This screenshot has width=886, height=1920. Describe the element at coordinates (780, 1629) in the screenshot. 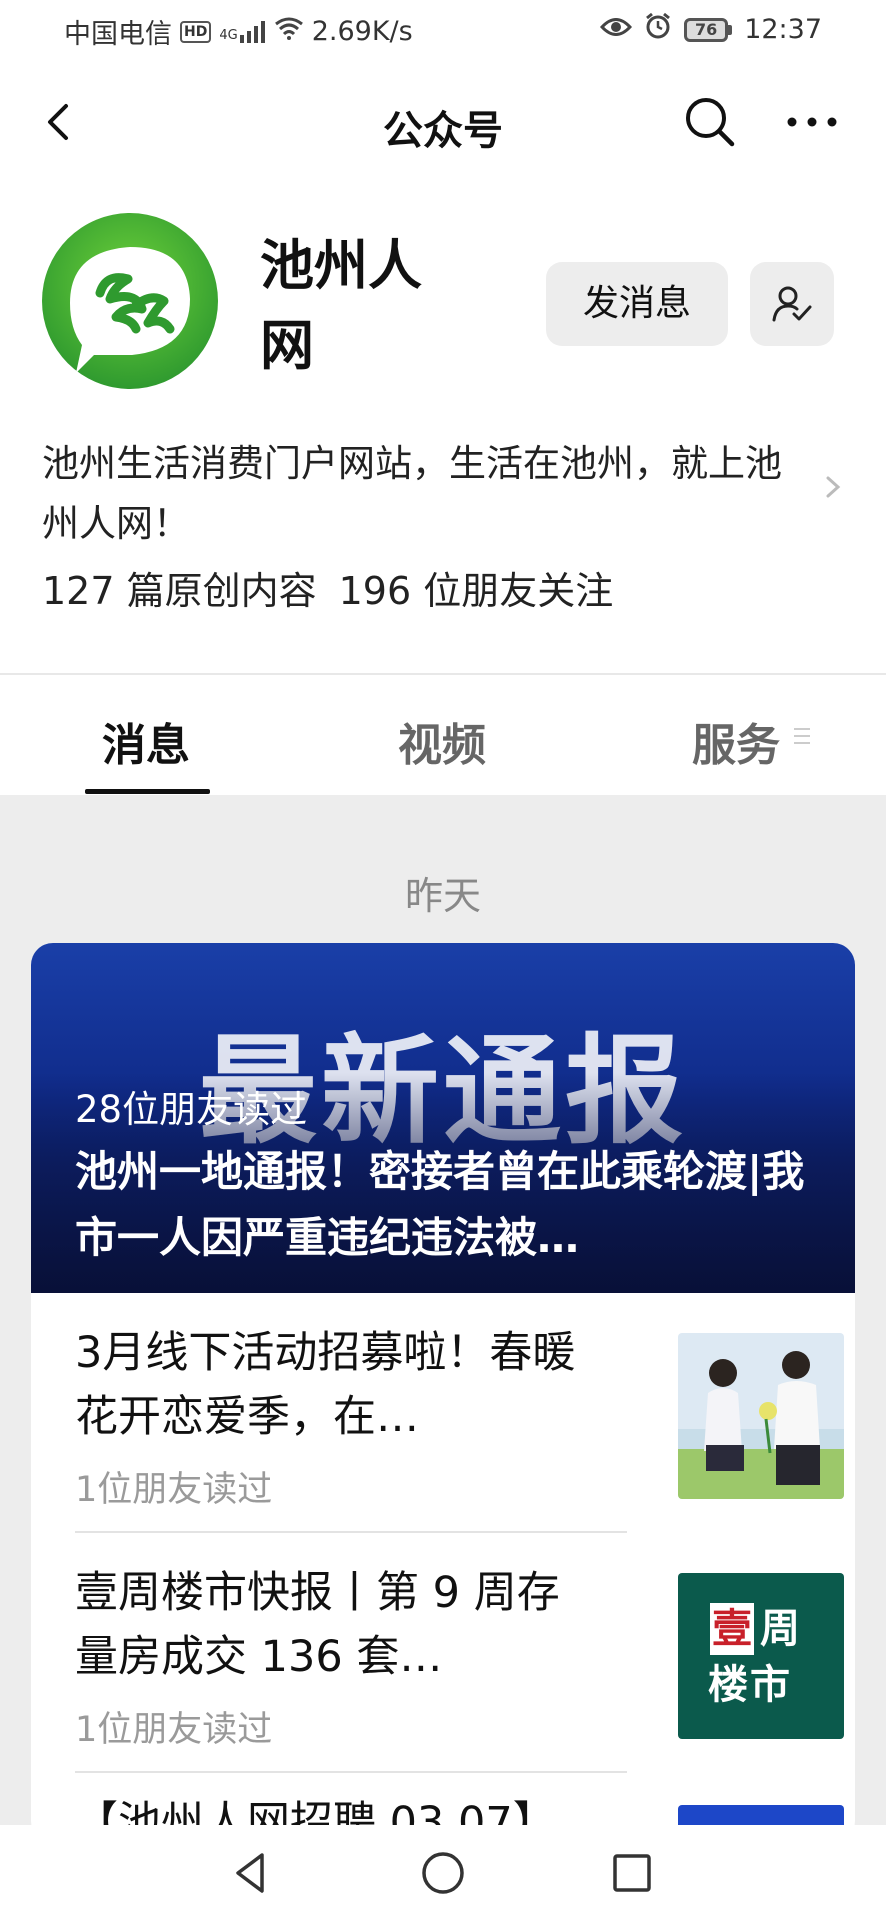

I see `thumb-char: 周` at that location.